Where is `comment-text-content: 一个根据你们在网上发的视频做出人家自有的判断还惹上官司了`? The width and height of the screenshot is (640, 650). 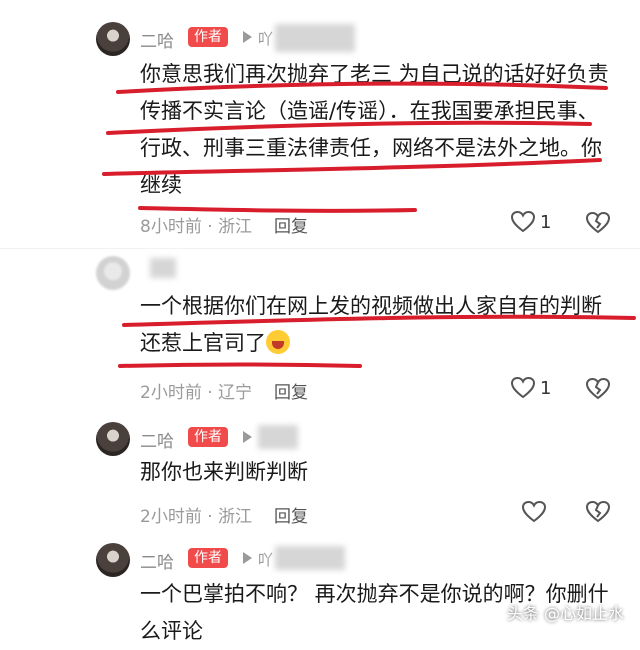
comment-text-content: 一个根据你们在网上发的视频做出人家自有的判断还惹上官司了 is located at coordinates (371, 324).